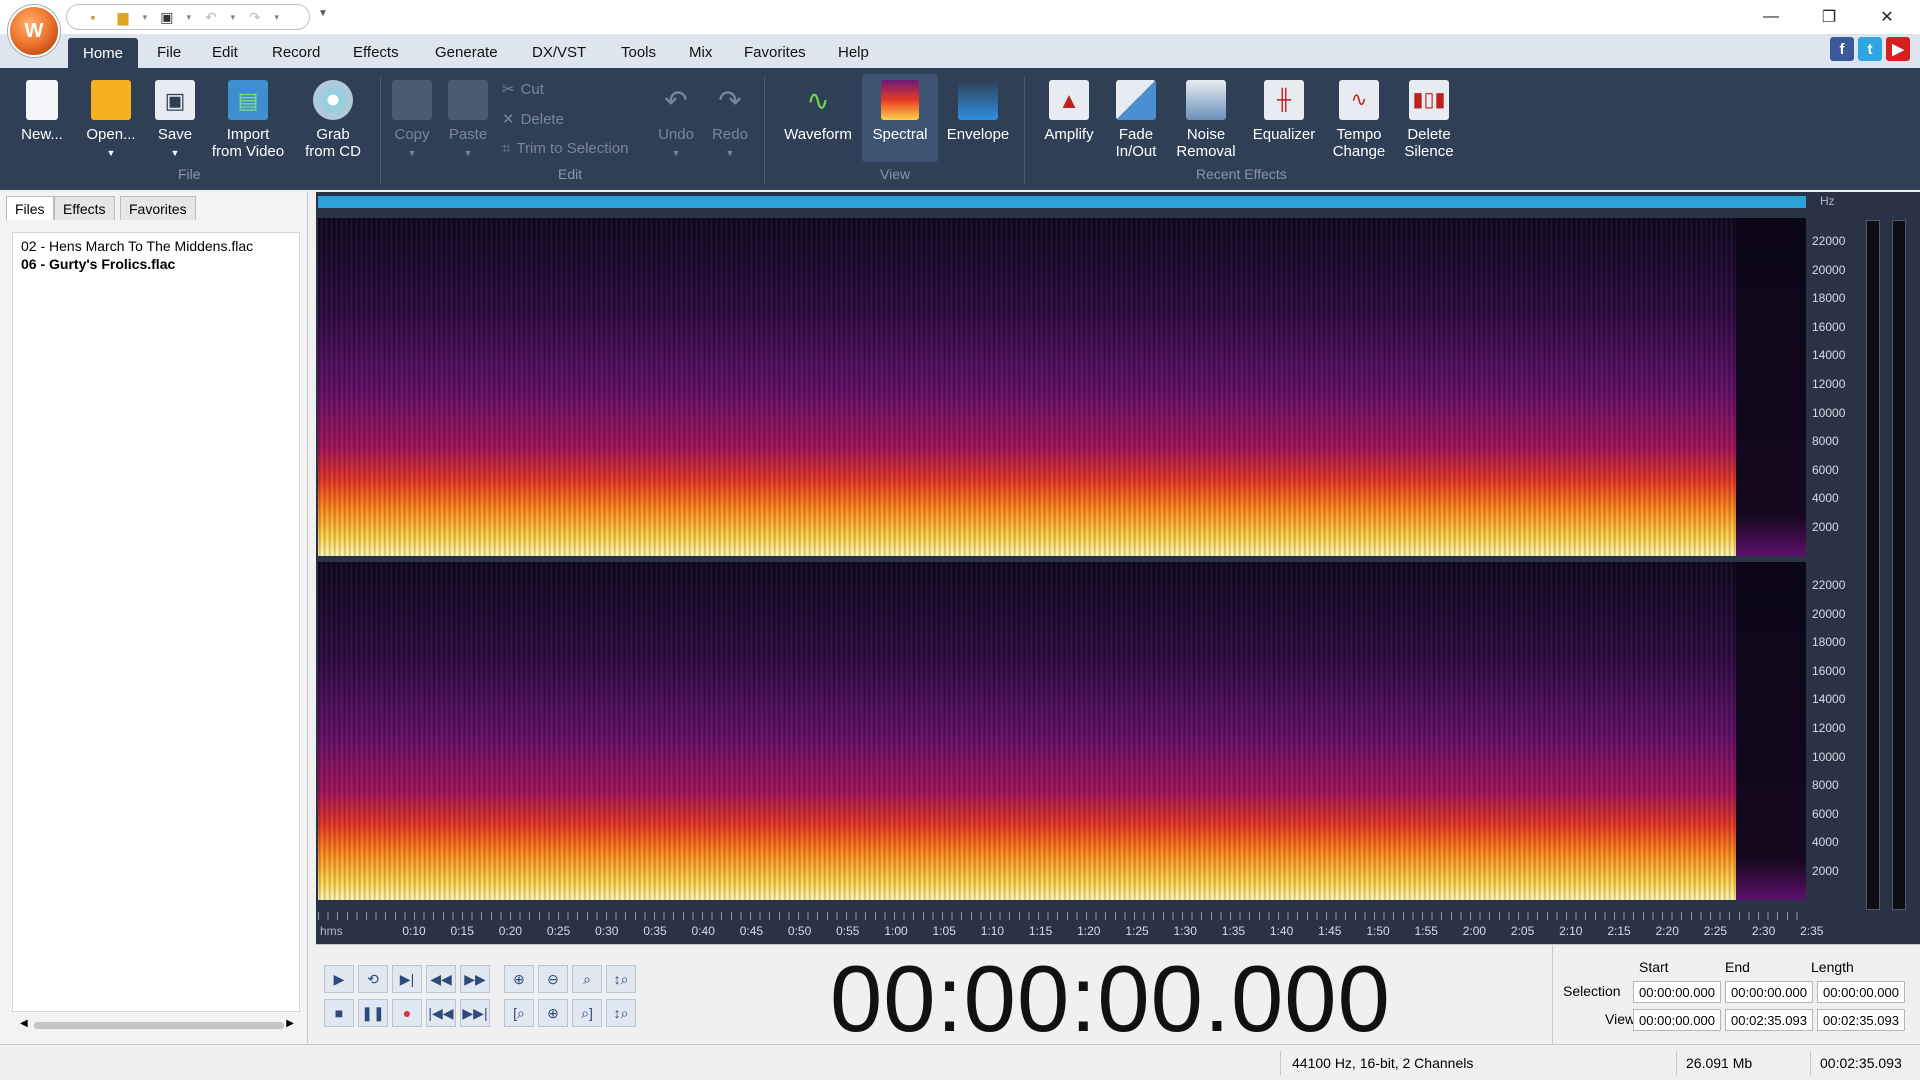 This screenshot has height=1080, width=1920. What do you see at coordinates (333, 100) in the screenshot?
I see `cd-icon` at bounding box center [333, 100].